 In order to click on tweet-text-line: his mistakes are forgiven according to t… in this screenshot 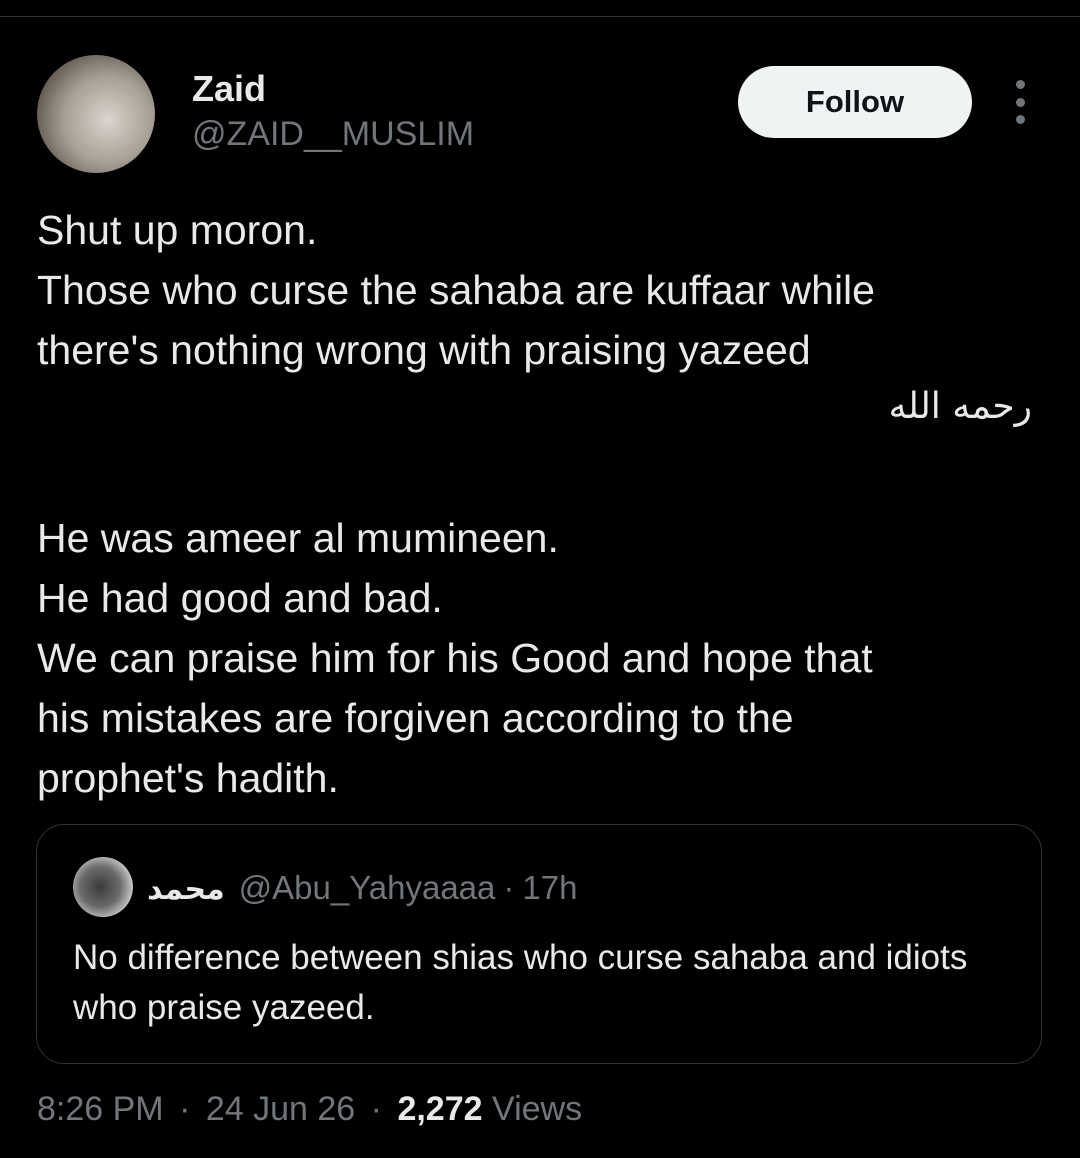, I will do `click(415, 718)`.